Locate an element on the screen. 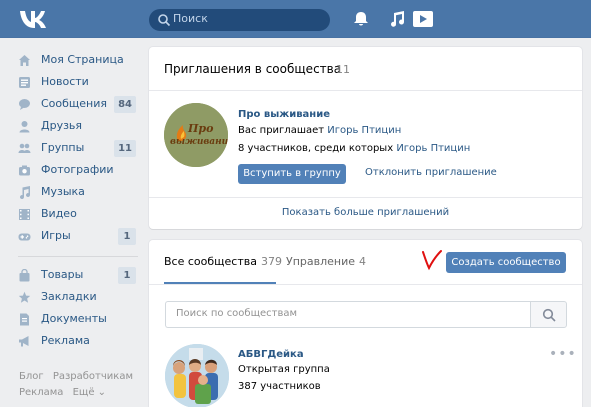 This screenshot has height=407, width=591. footer-link-blog: Блог is located at coordinates (31, 376).